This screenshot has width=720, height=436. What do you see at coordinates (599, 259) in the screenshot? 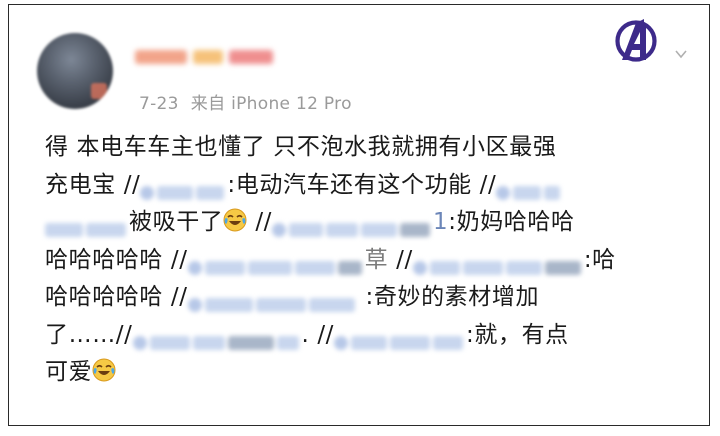
I see `post-text: :哈` at bounding box center [599, 259].